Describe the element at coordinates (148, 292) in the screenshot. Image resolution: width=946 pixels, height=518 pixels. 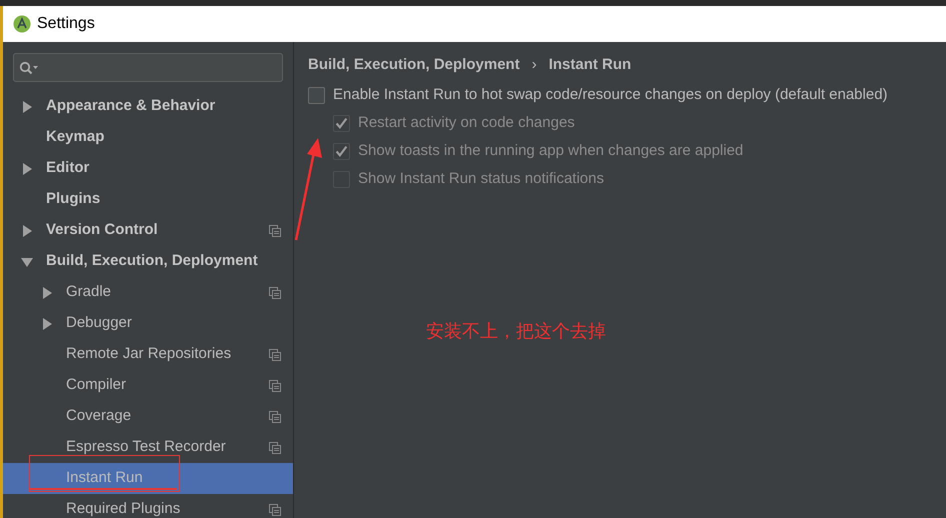
I see `tree-item: Gradle` at that location.